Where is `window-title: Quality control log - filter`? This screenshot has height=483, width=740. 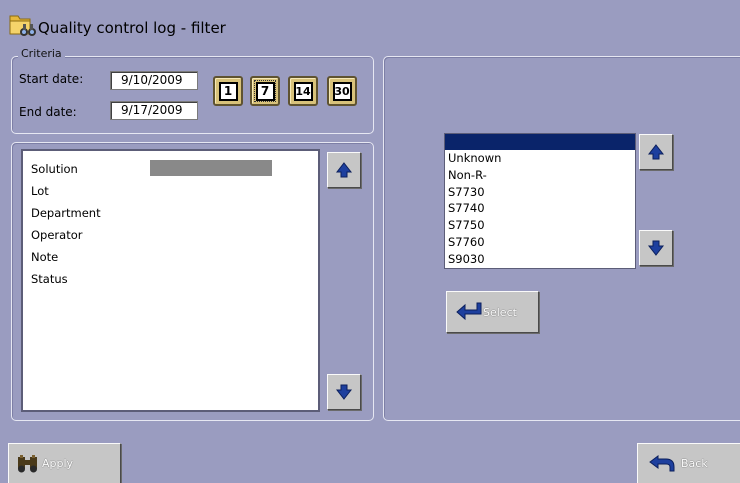
window-title: Quality control log - filter is located at coordinates (132, 28).